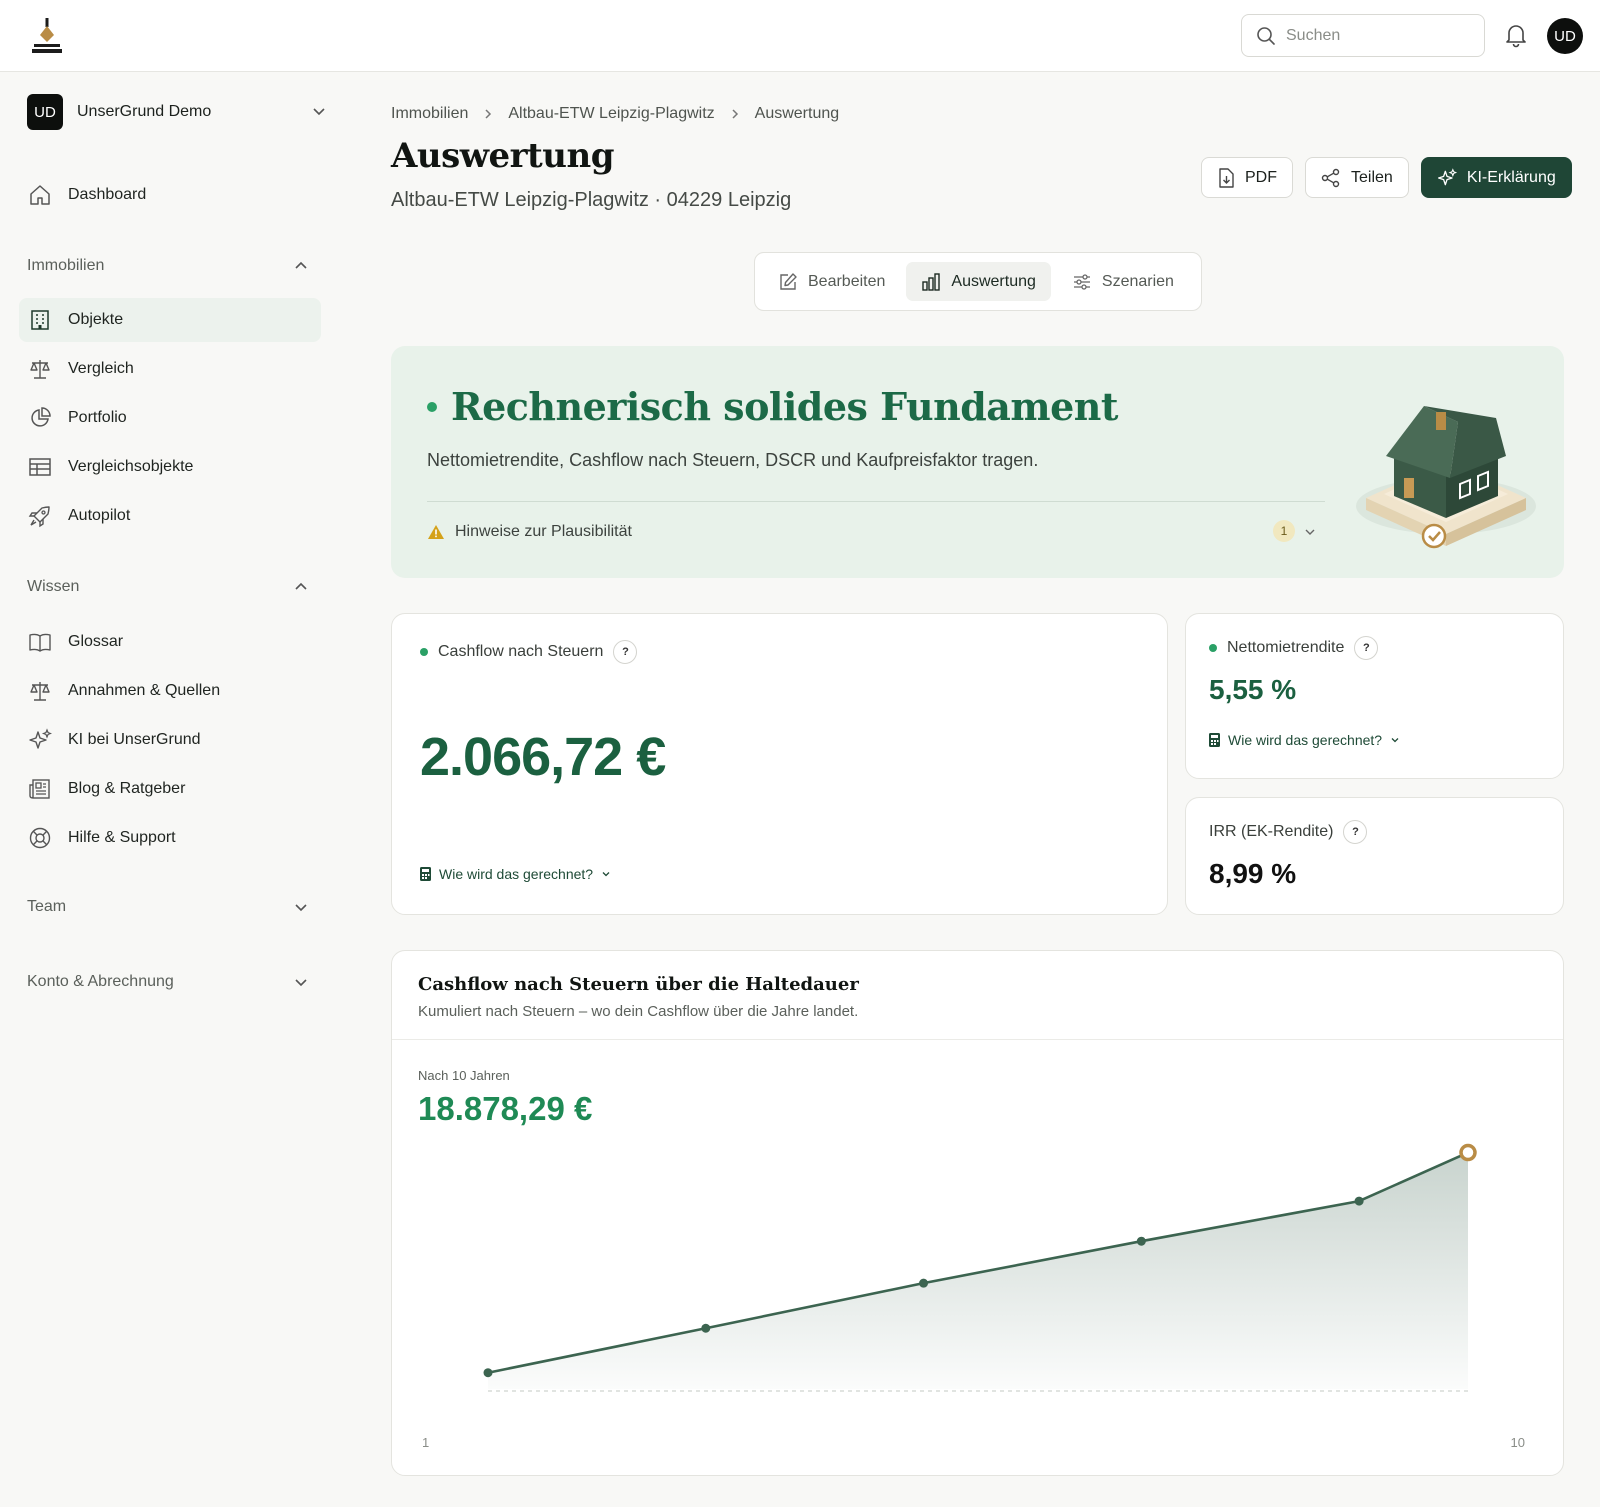 This screenshot has height=1507, width=1600. What do you see at coordinates (45, 112) in the screenshot?
I see `org-badge: UD` at bounding box center [45, 112].